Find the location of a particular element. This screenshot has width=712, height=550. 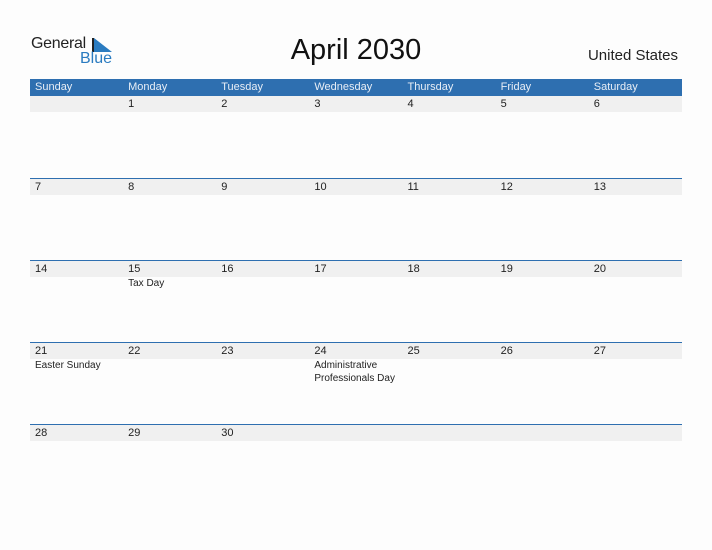

day-cell: 17 is located at coordinates (355, 275).